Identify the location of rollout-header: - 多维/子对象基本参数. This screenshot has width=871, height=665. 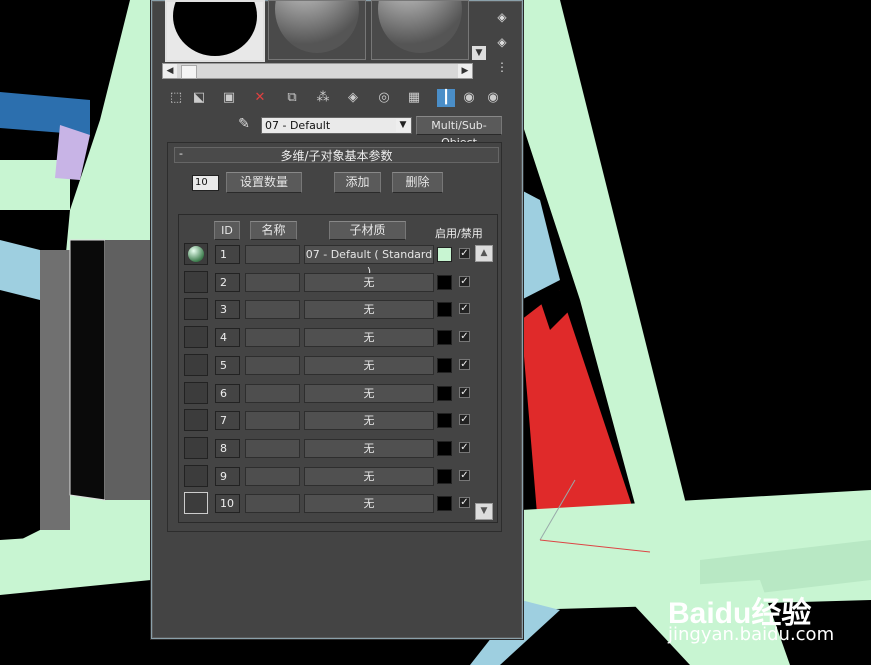
(336, 155).